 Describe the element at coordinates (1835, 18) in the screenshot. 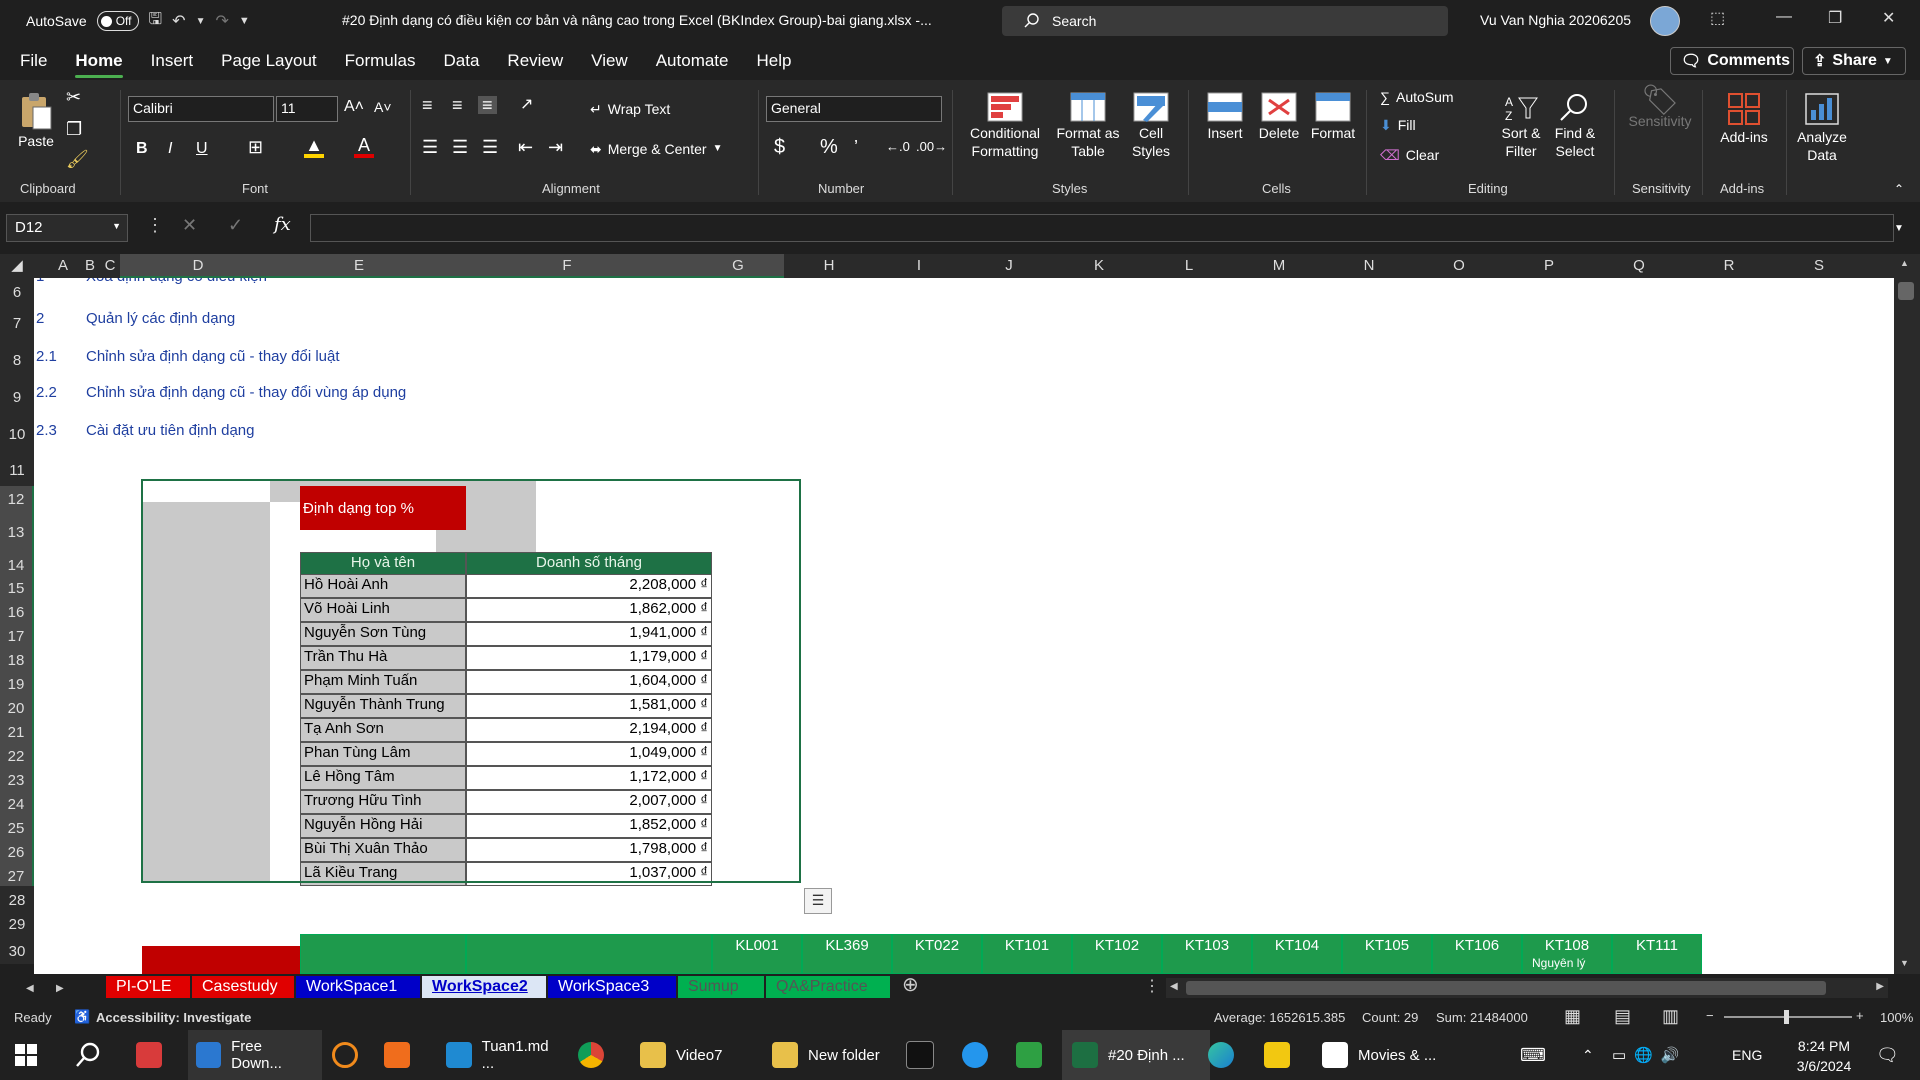

I see `restore-icon: ❐` at that location.